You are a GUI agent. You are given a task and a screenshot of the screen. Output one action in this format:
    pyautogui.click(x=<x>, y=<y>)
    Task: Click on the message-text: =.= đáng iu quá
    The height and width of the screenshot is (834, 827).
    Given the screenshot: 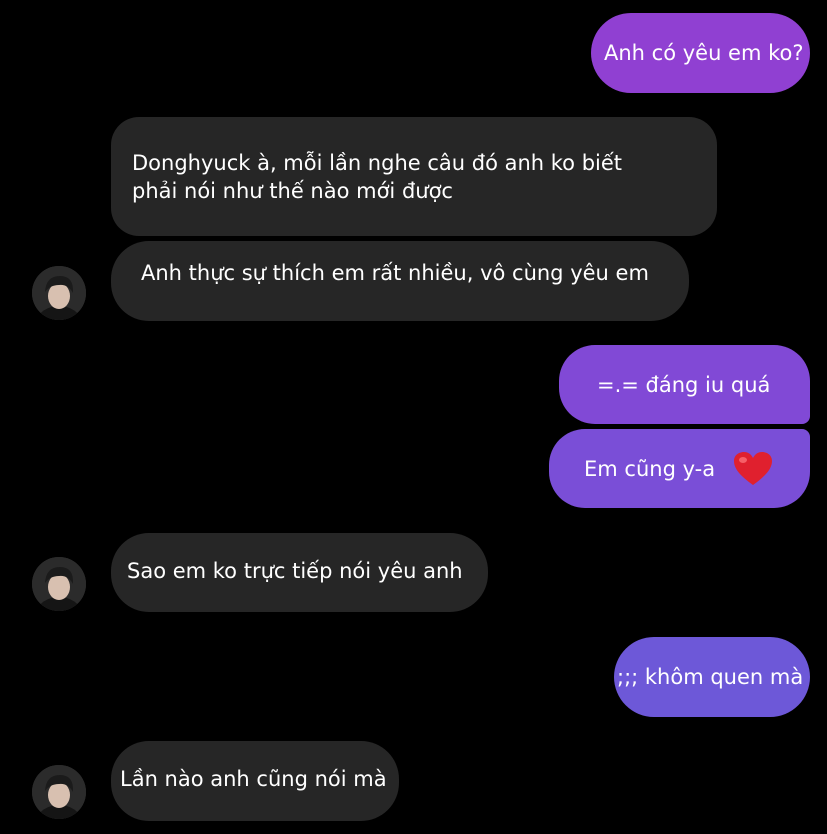 What is the action you would take?
    pyautogui.click(x=684, y=384)
    